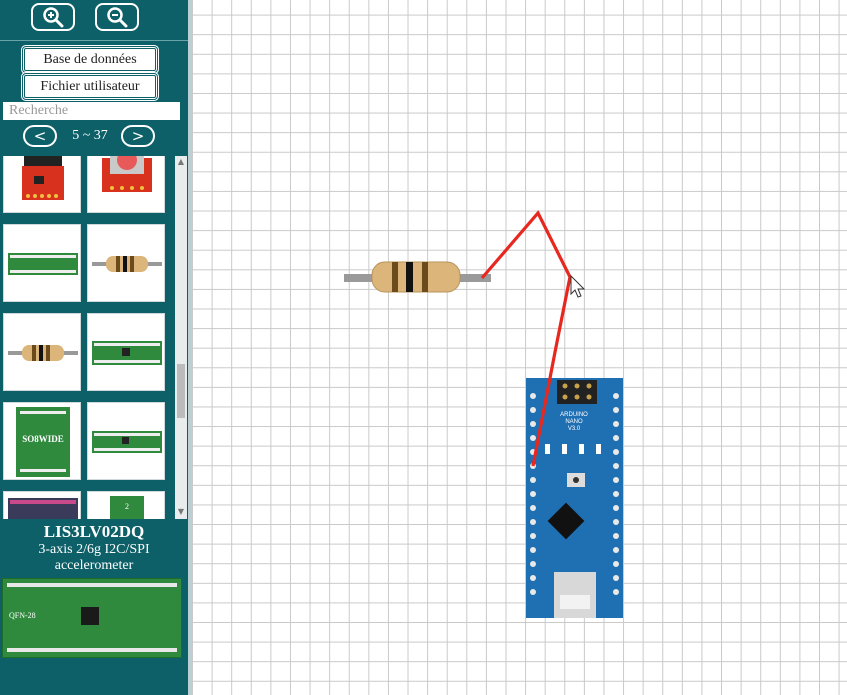 This screenshot has width=847, height=695. I want to click on database-button: Base de données, so click(90, 59).